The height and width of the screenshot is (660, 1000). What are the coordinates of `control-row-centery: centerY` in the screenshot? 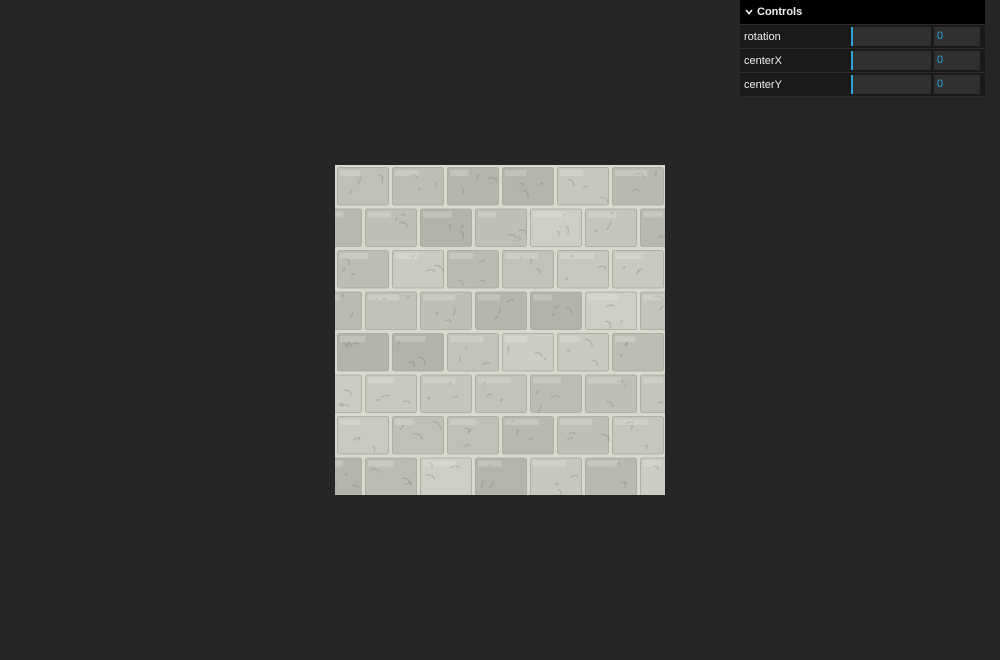 It's located at (862, 85).